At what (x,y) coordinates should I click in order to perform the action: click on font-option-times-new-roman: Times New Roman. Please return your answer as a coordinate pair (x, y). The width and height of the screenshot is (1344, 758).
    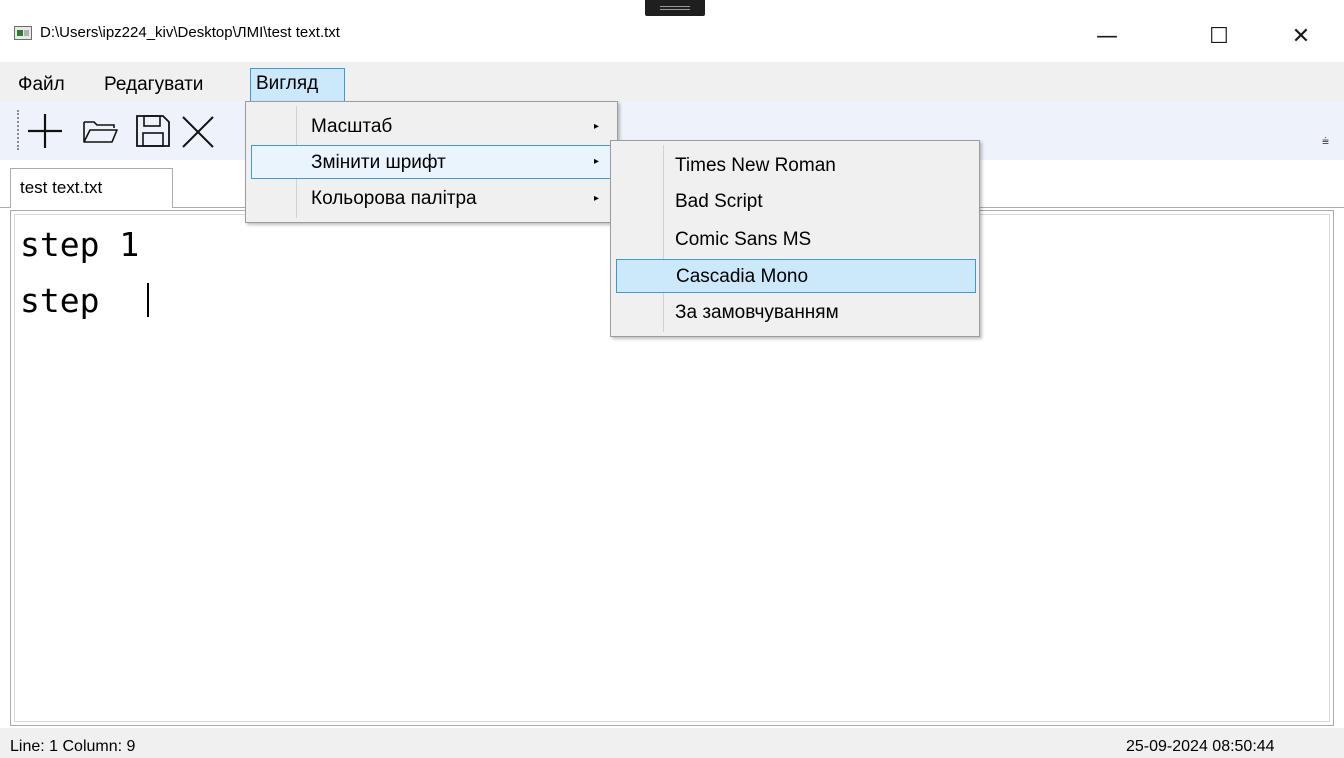
    Looking at the image, I should click on (795, 166).